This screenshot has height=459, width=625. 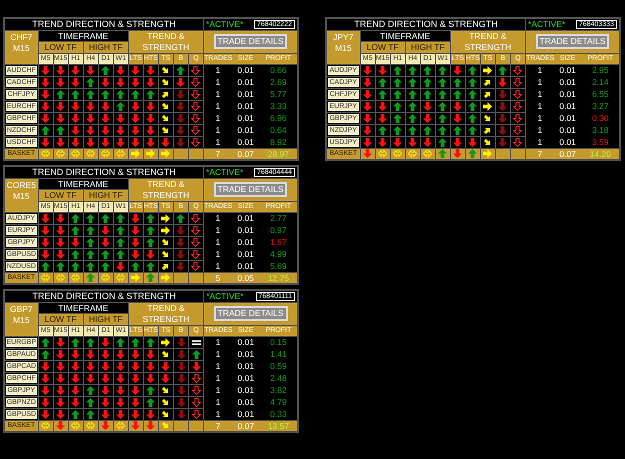 I want to click on profit-value: 2.77, so click(x=278, y=218).